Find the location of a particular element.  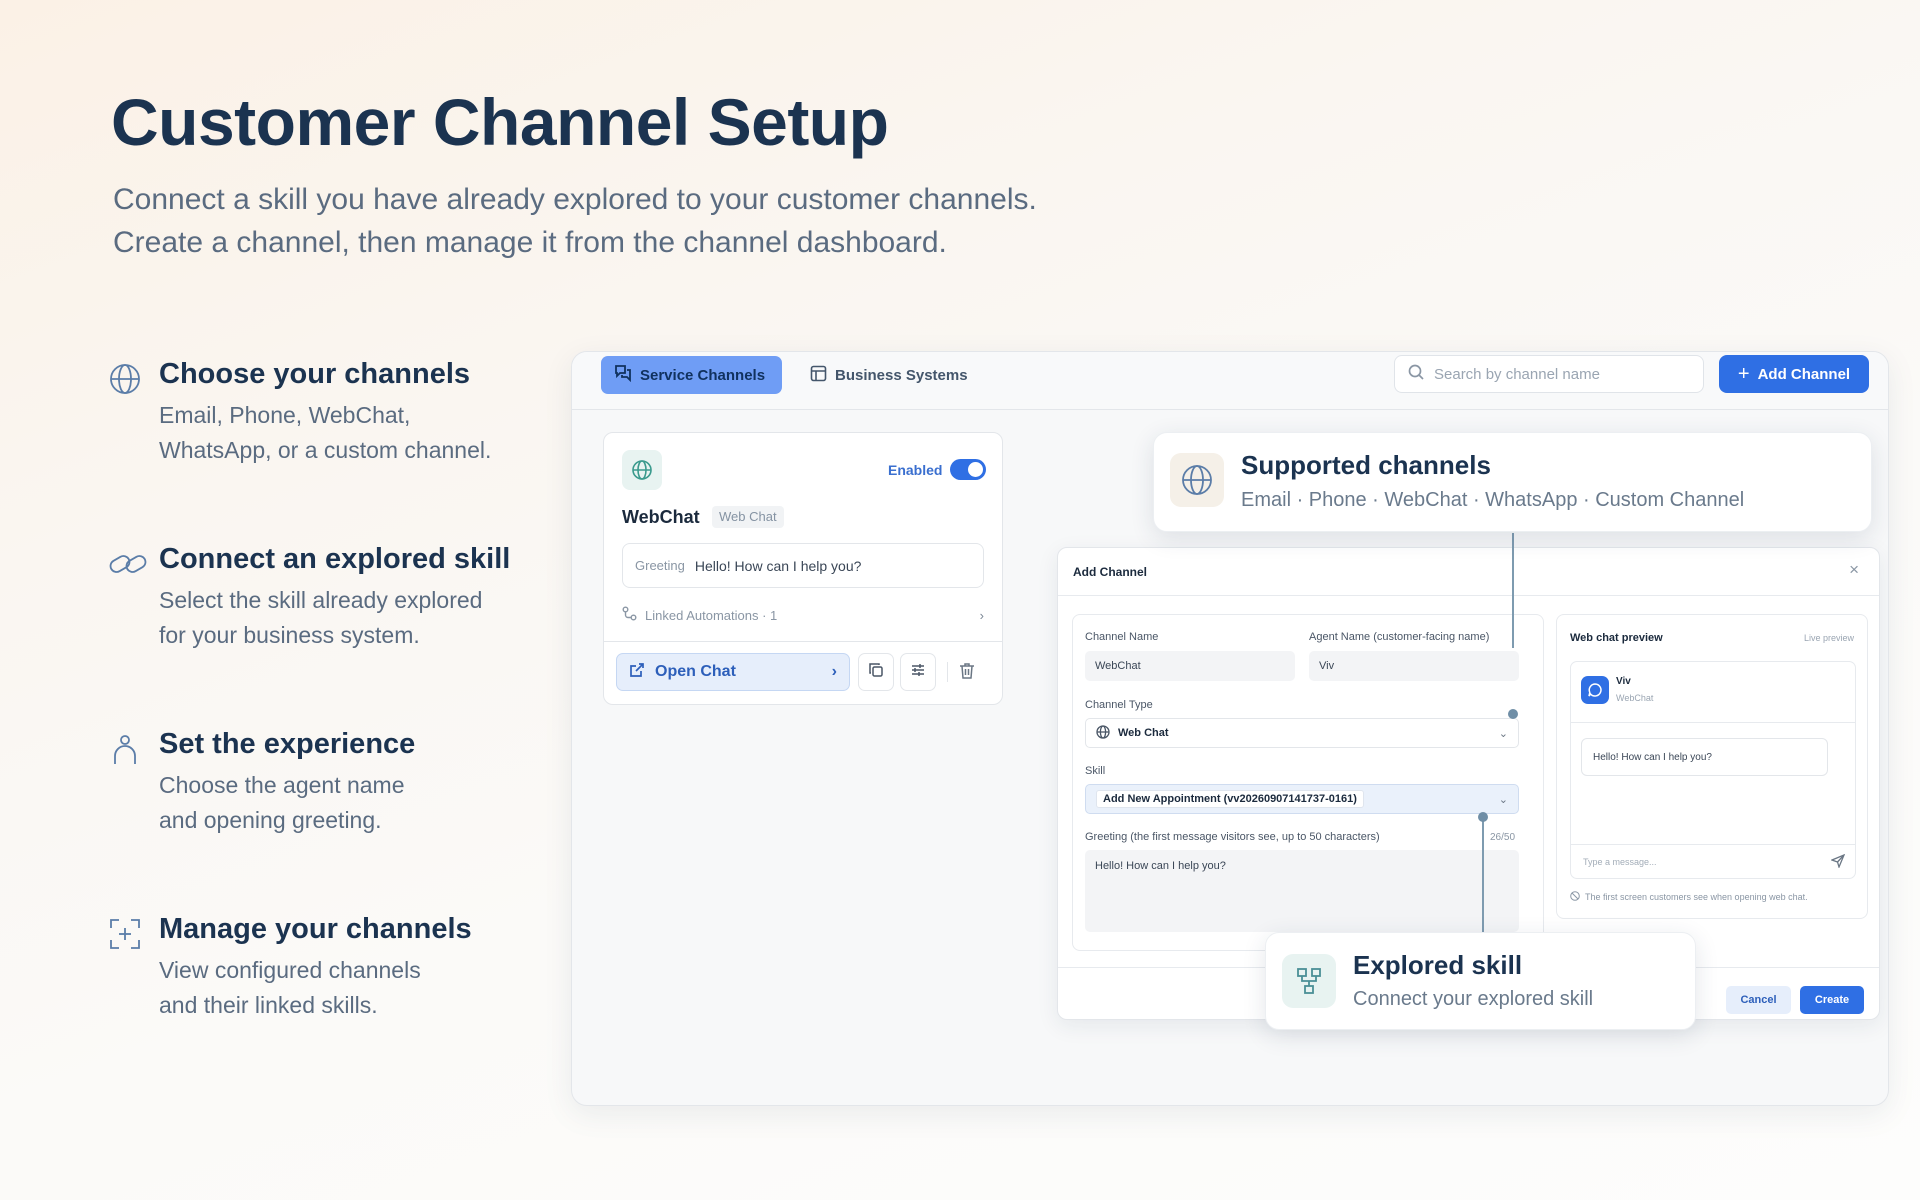

tab-label: Service Channels is located at coordinates (703, 375).